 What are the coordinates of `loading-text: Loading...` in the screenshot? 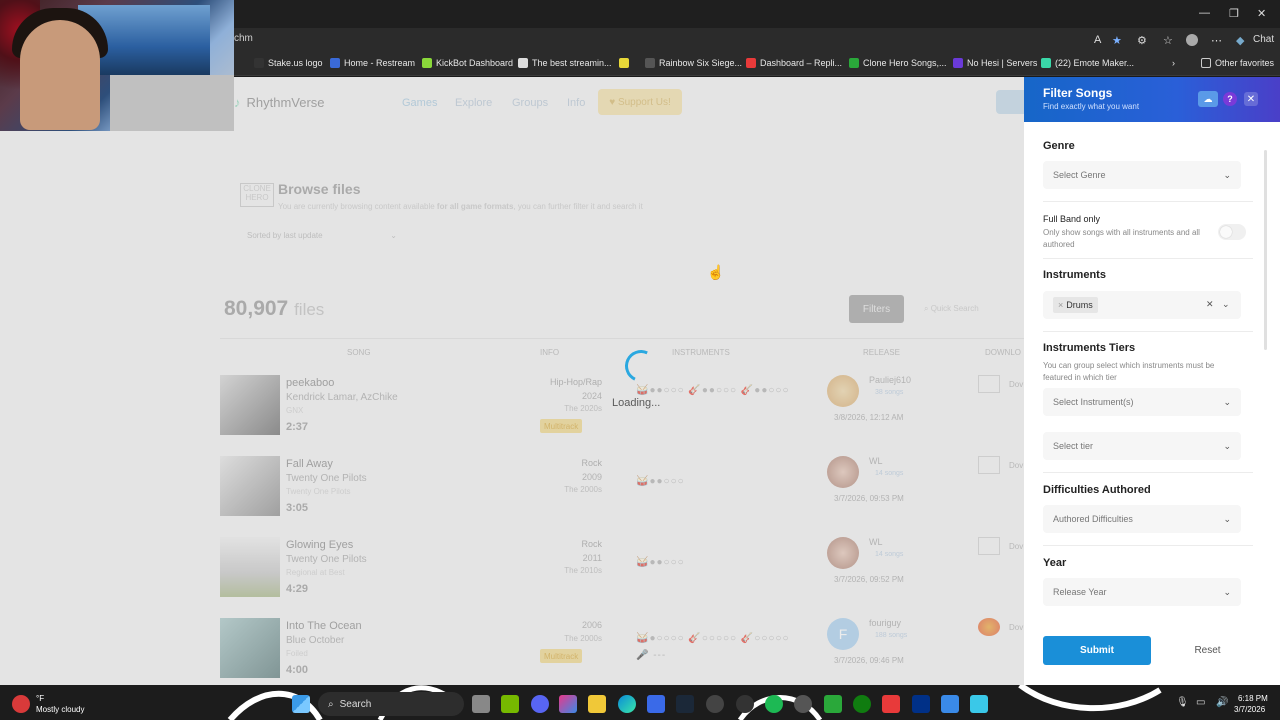 It's located at (636, 403).